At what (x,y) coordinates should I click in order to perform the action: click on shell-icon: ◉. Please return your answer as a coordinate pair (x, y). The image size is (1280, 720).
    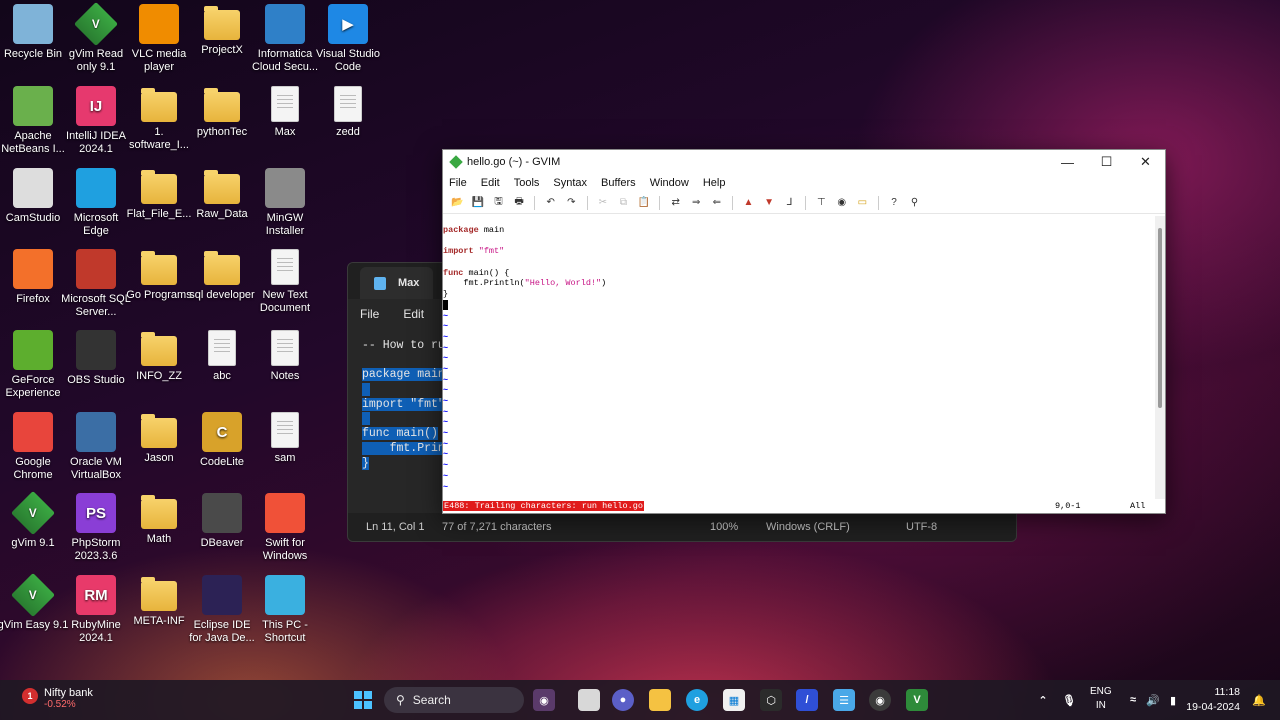
    Looking at the image, I should click on (842, 203).